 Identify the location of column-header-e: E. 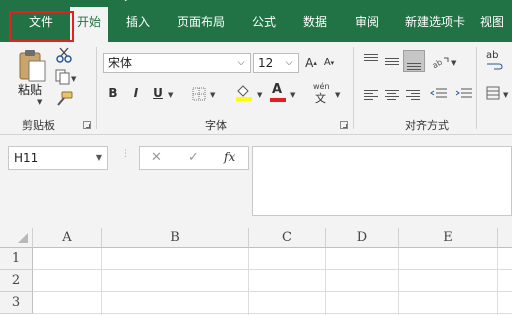
(448, 238).